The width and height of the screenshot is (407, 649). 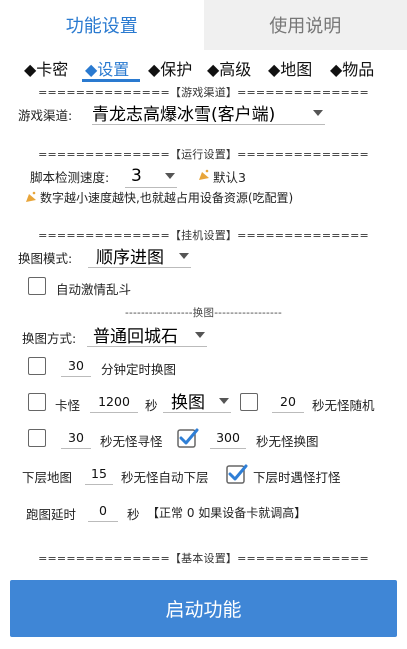 What do you see at coordinates (94, 289) in the screenshot?
I see `auto-fight-label: 自动激情乱斗` at bounding box center [94, 289].